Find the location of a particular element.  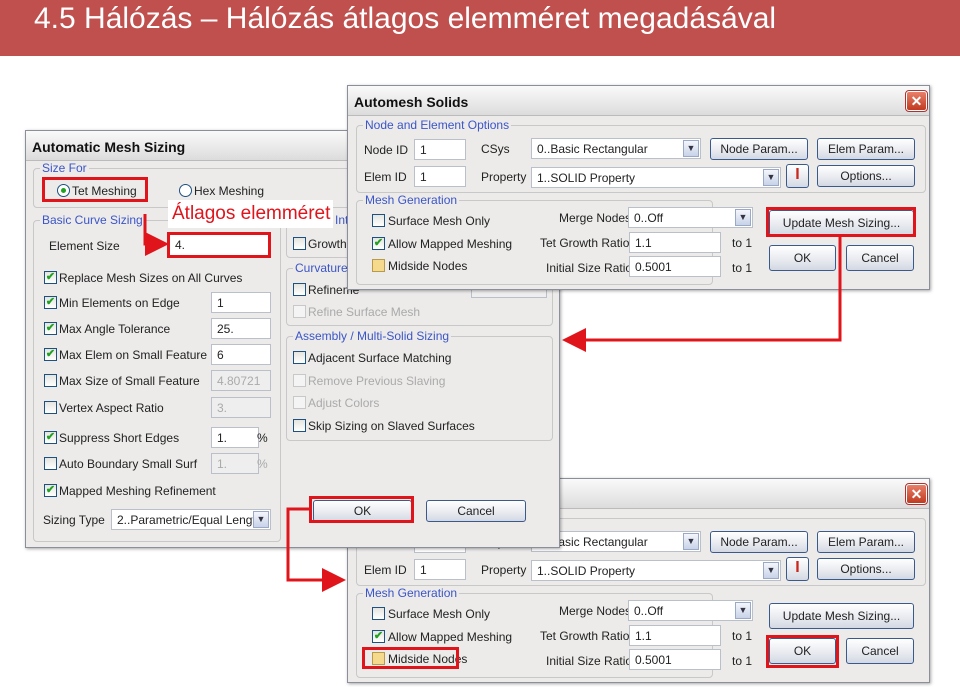

option-value-input: 3. is located at coordinates (241, 407).